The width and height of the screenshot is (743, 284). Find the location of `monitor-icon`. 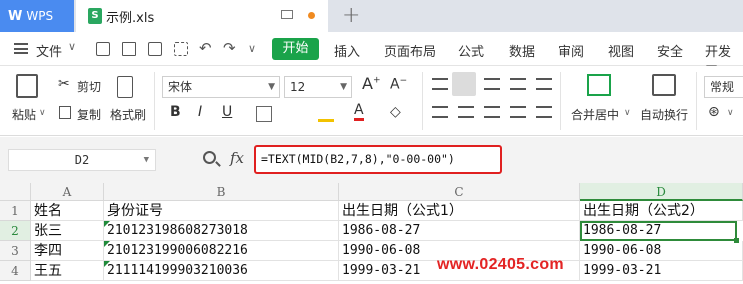

monitor-icon is located at coordinates (287, 14).